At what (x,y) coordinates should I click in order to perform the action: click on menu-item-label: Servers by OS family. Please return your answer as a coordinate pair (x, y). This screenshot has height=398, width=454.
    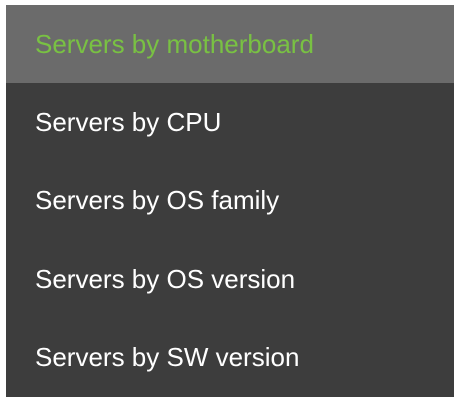
    Looking at the image, I should click on (157, 200).